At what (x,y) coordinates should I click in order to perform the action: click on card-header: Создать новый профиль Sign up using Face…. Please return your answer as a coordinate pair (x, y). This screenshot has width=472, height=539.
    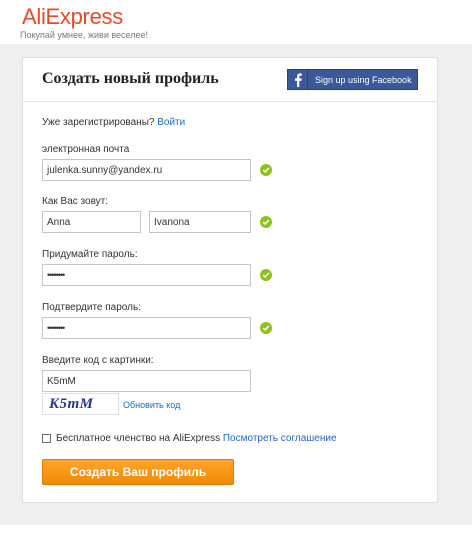
    Looking at the image, I should click on (230, 80).